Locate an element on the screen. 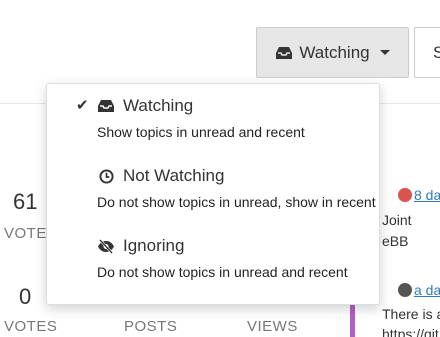 The image size is (440, 337). posts-label: POSTS is located at coordinates (151, 326).